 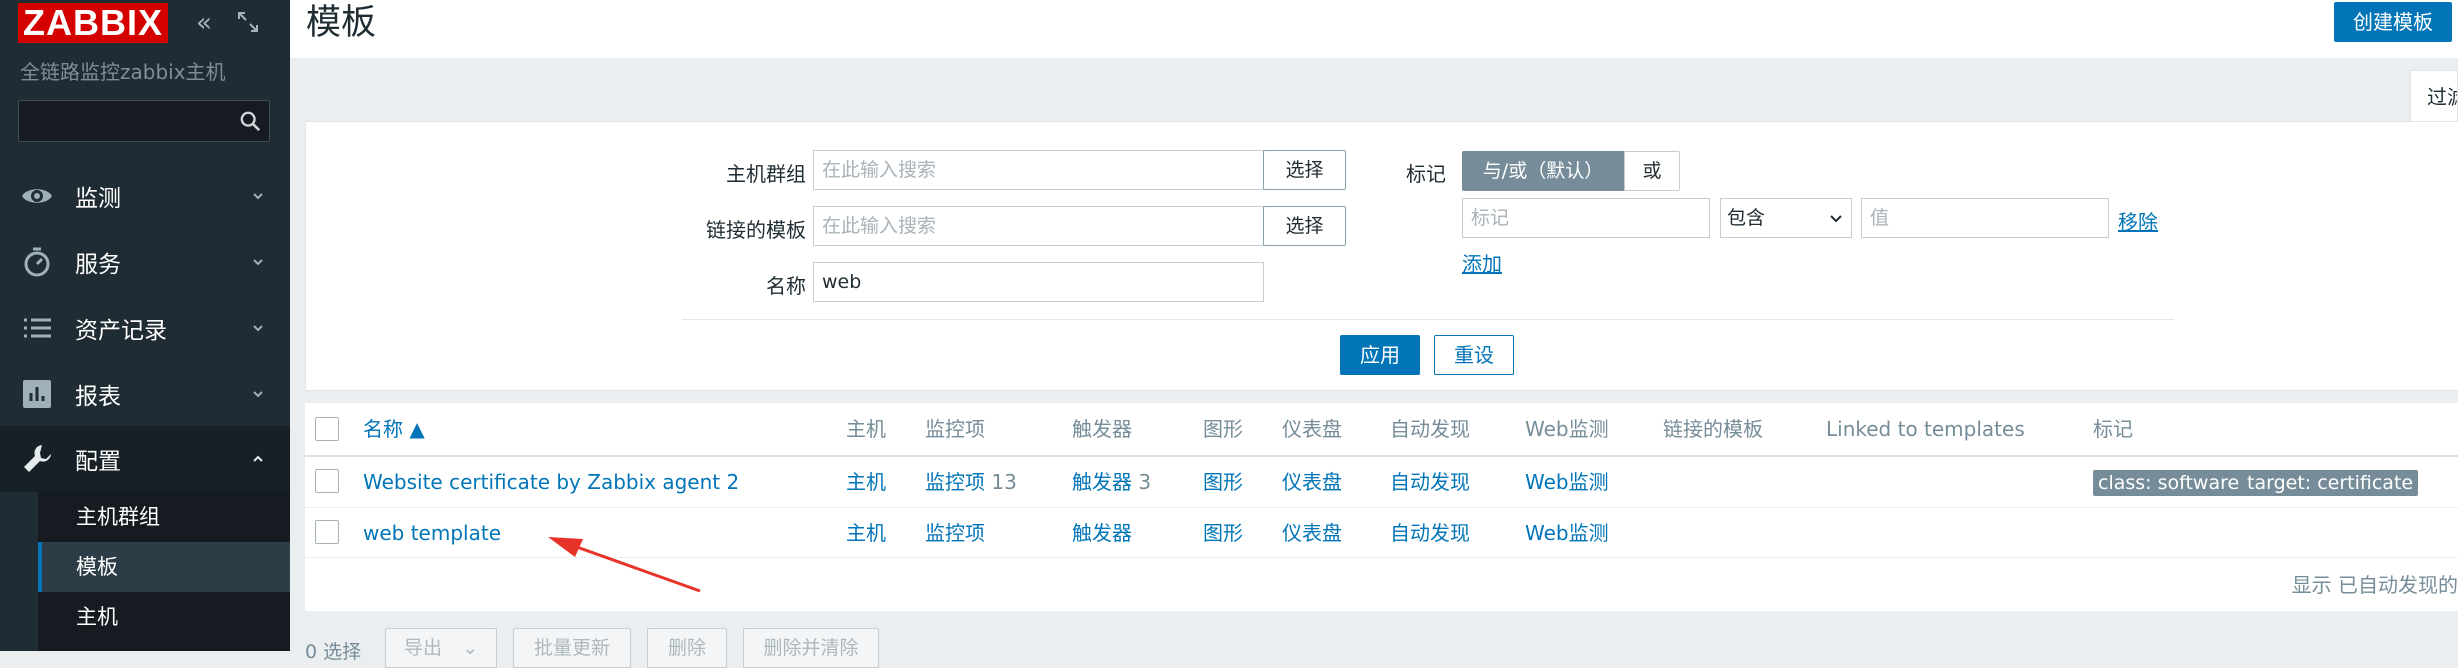 What do you see at coordinates (1482, 262) in the screenshot?
I see `add-tag-link: 添加` at bounding box center [1482, 262].